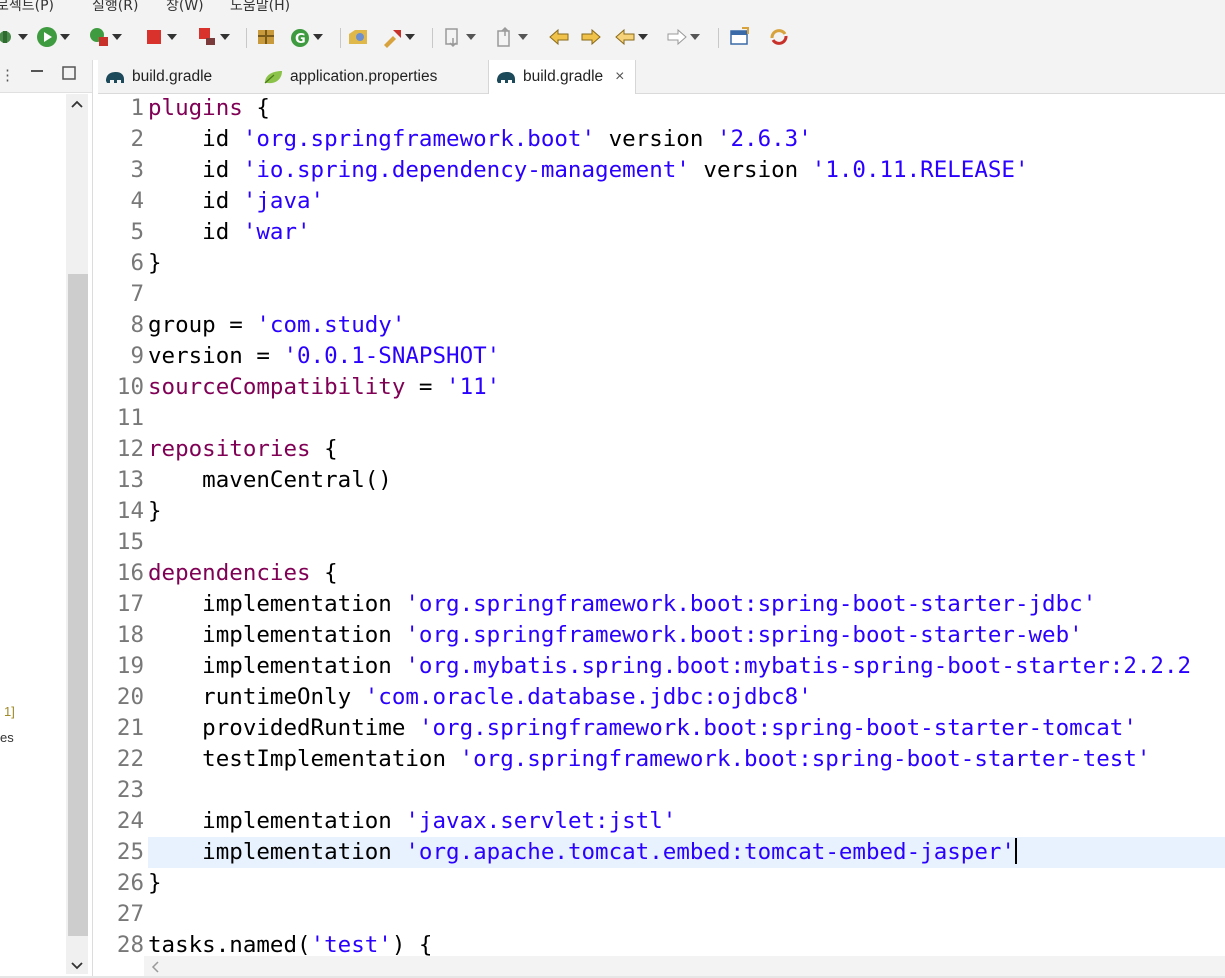 Image resolution: width=1225 pixels, height=978 pixels. Describe the element at coordinates (619, 77) in the screenshot. I see `close-icon: ×` at that location.